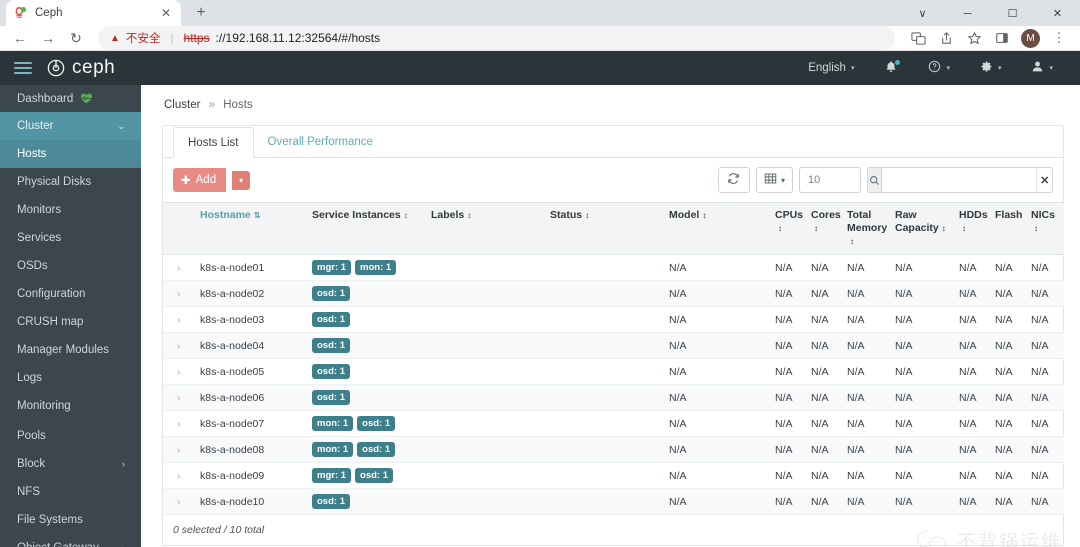 Image resolution: width=1080 pixels, height=547 pixels. I want to click on sidebar-item-logs: Logs, so click(70, 378).